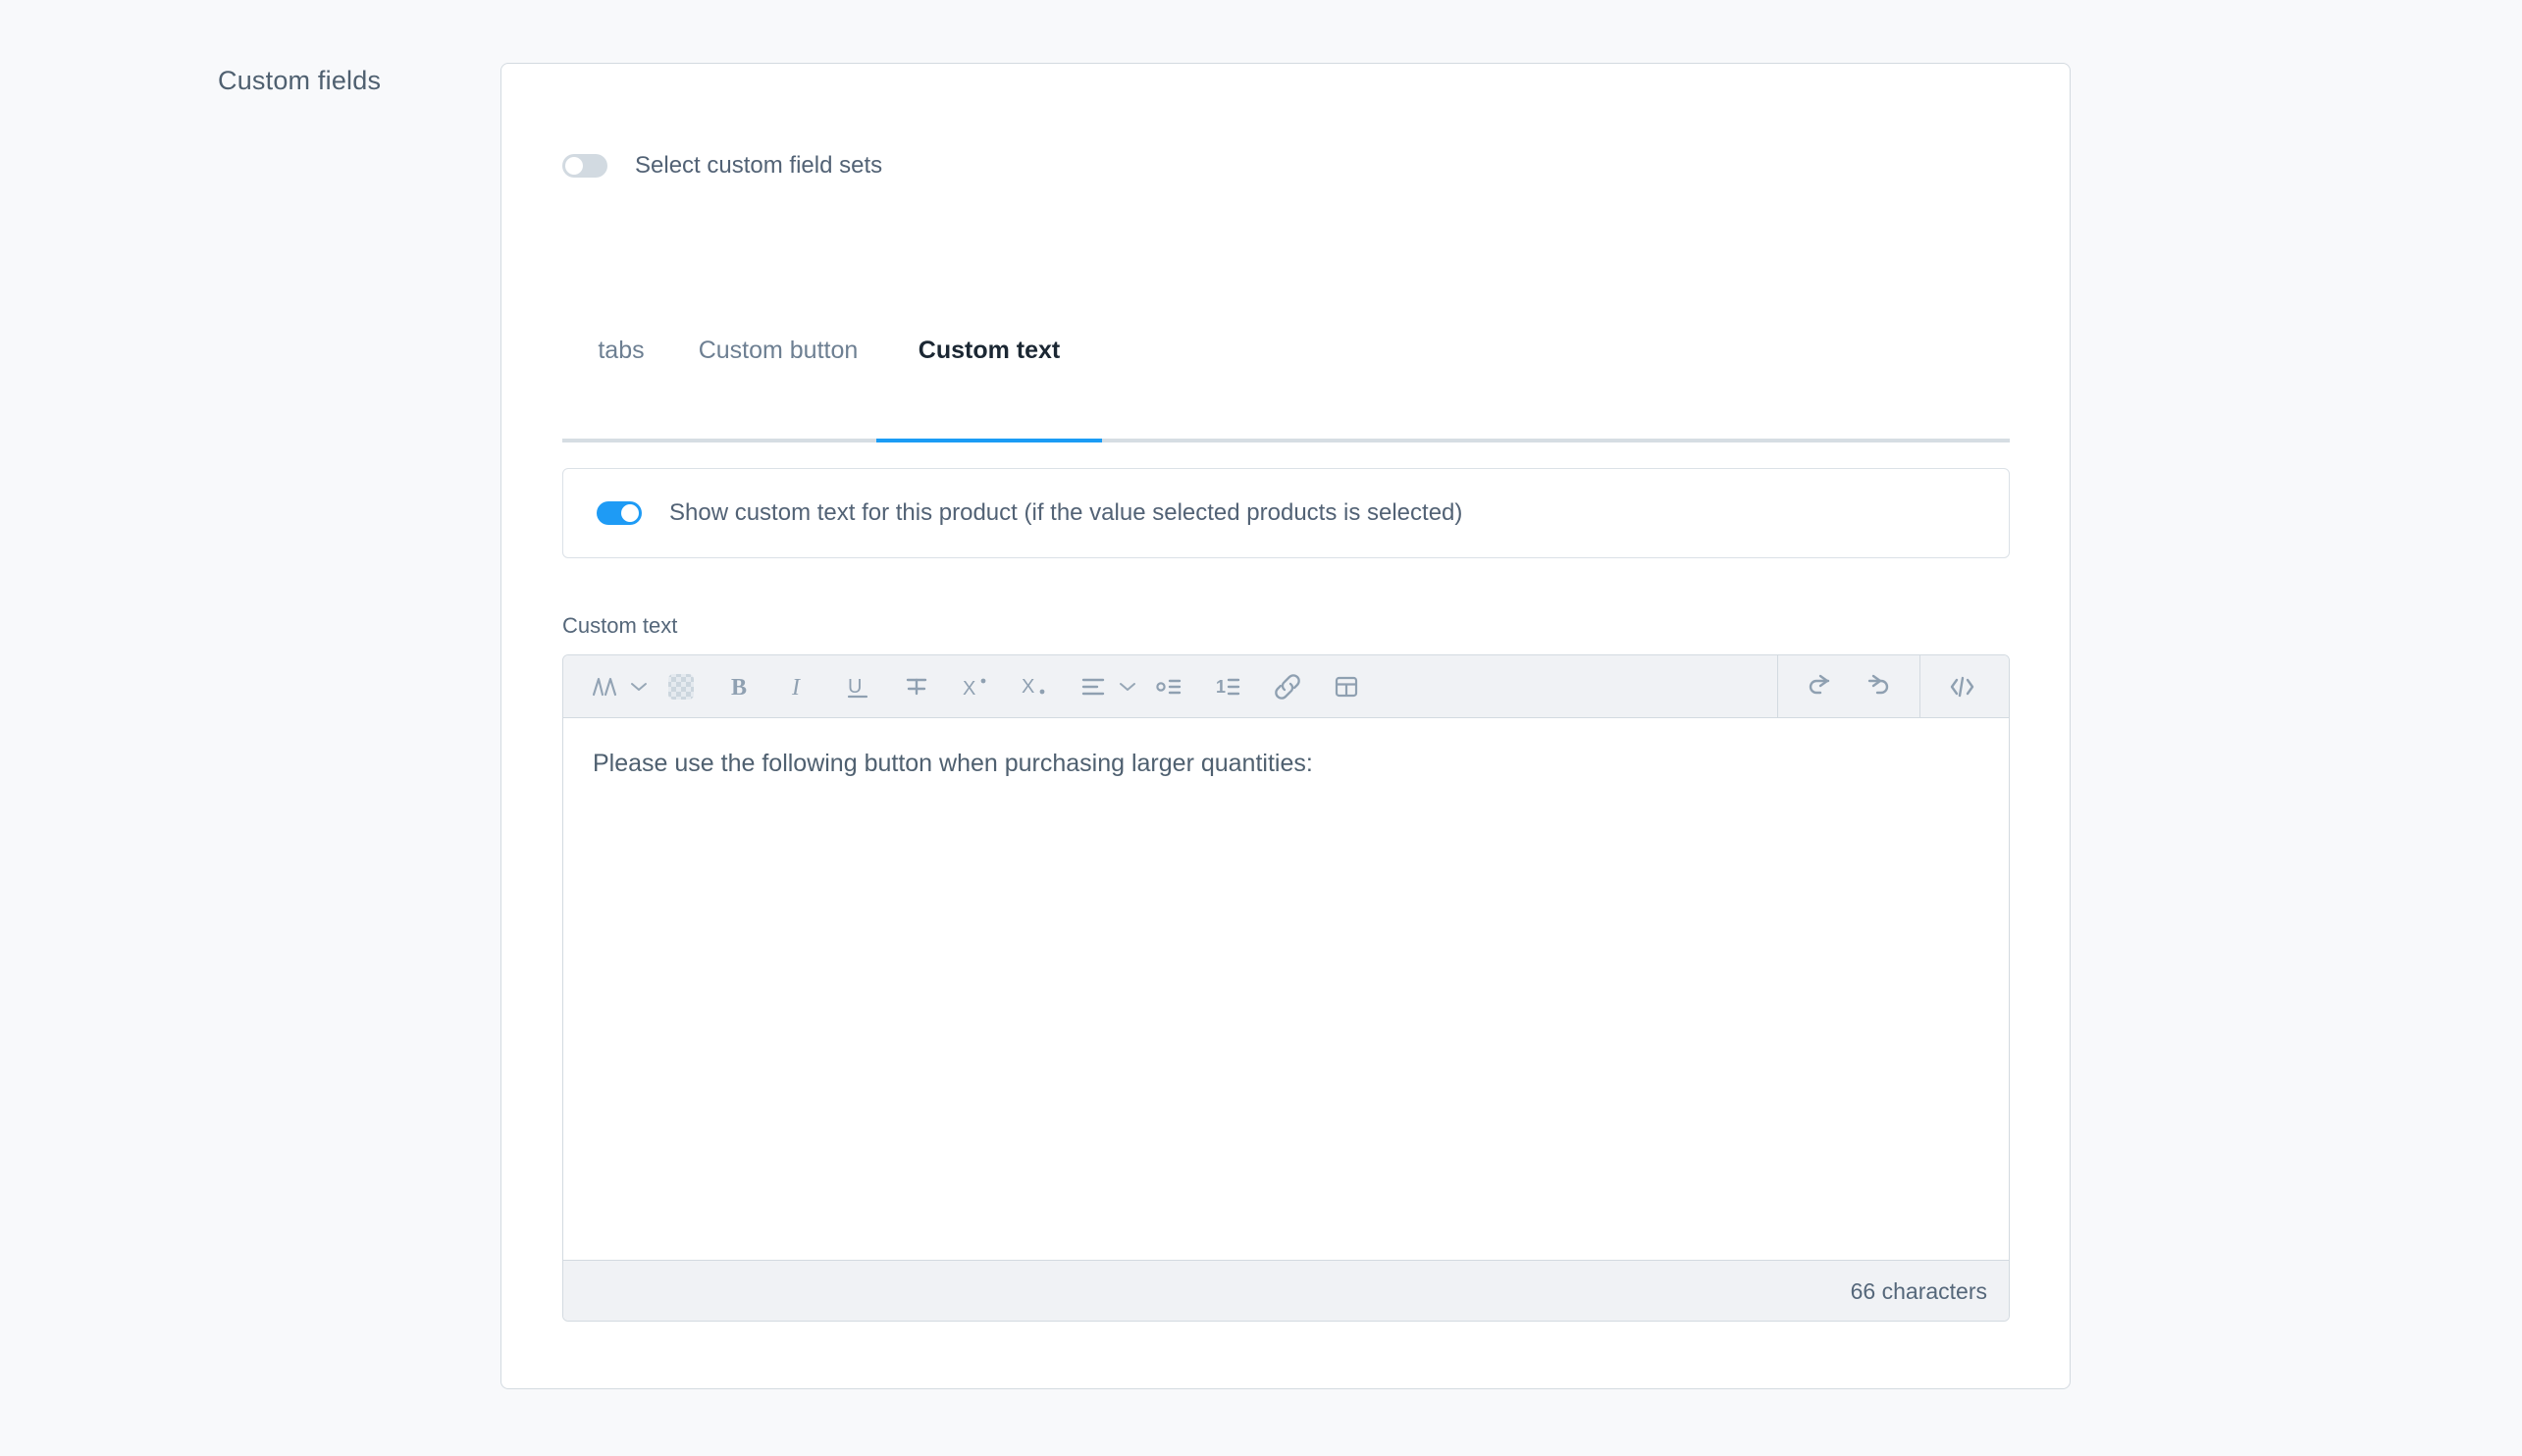 This screenshot has height=1456, width=2522. What do you see at coordinates (1346, 686) in the screenshot?
I see `table-icon` at bounding box center [1346, 686].